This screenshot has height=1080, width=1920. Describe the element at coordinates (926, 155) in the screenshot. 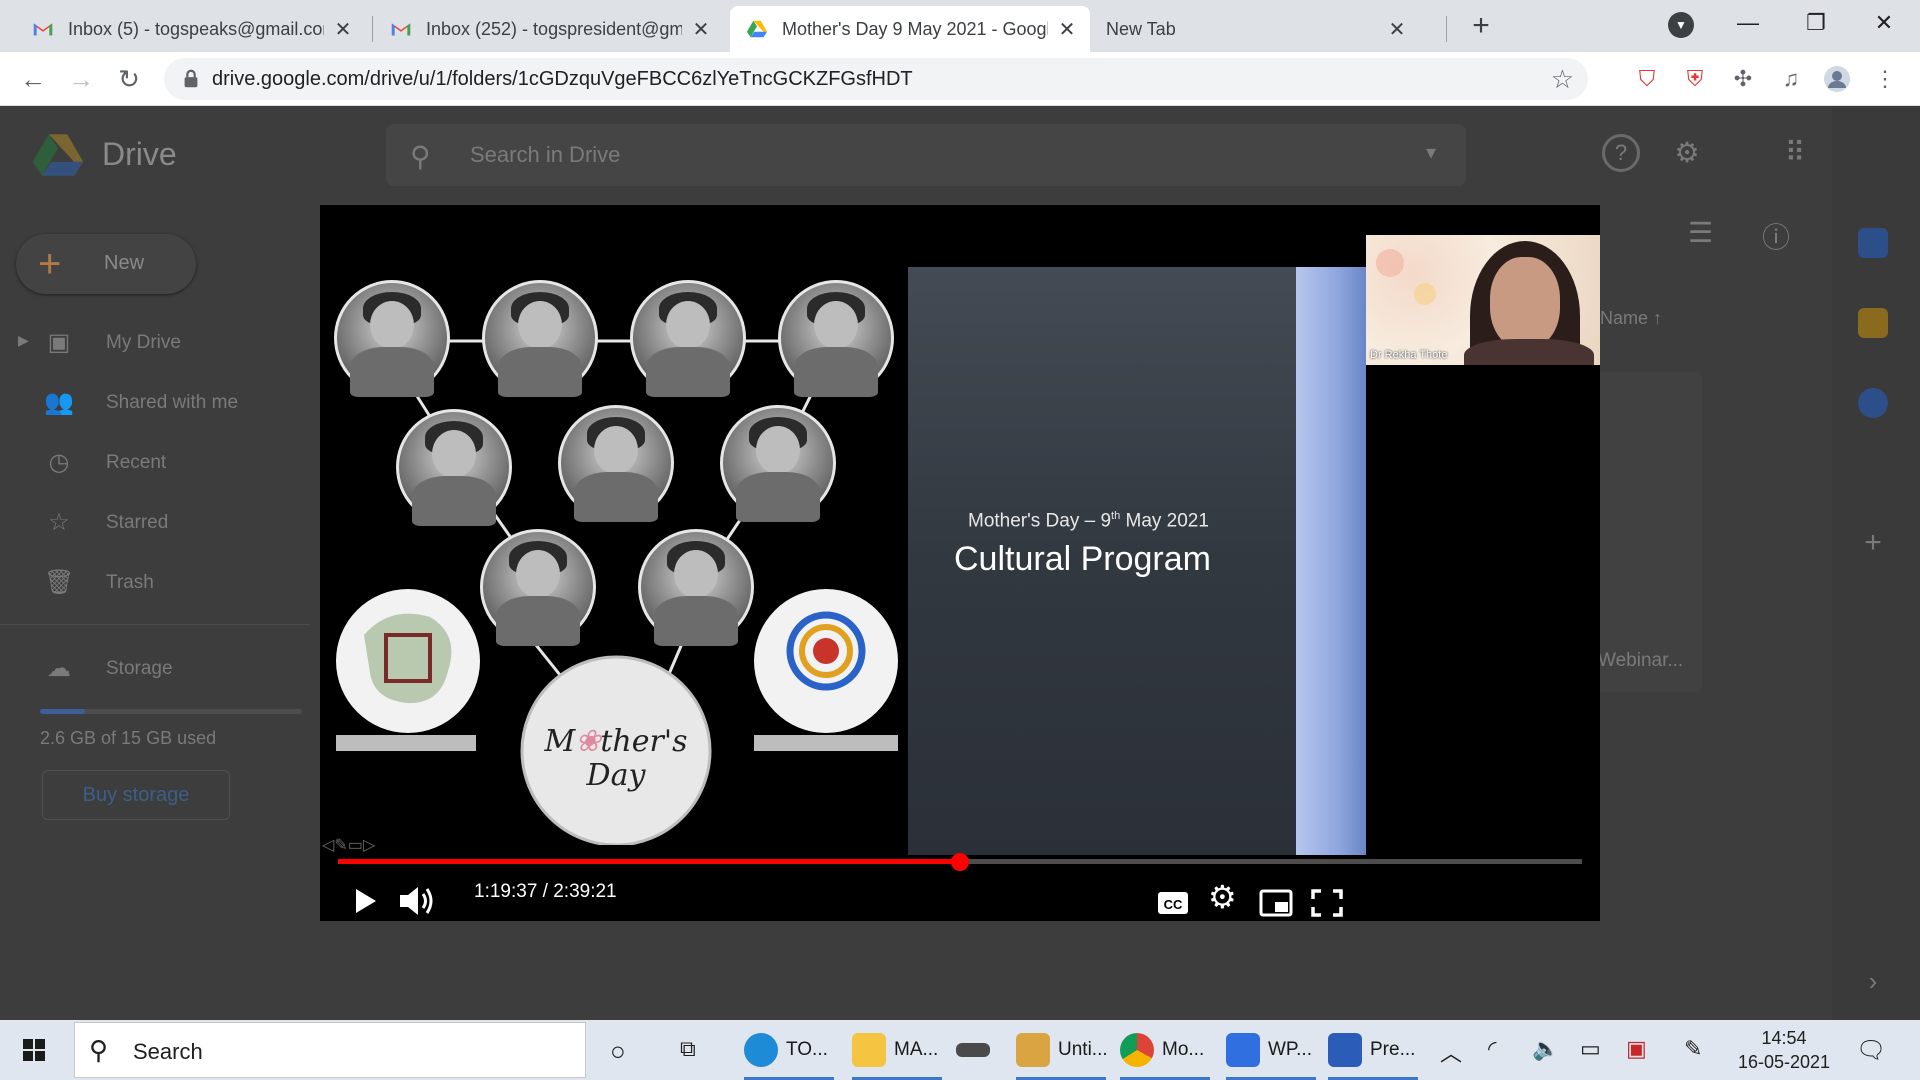

I see `drive-search-input: ⚲ Search in Drive ▾` at that location.